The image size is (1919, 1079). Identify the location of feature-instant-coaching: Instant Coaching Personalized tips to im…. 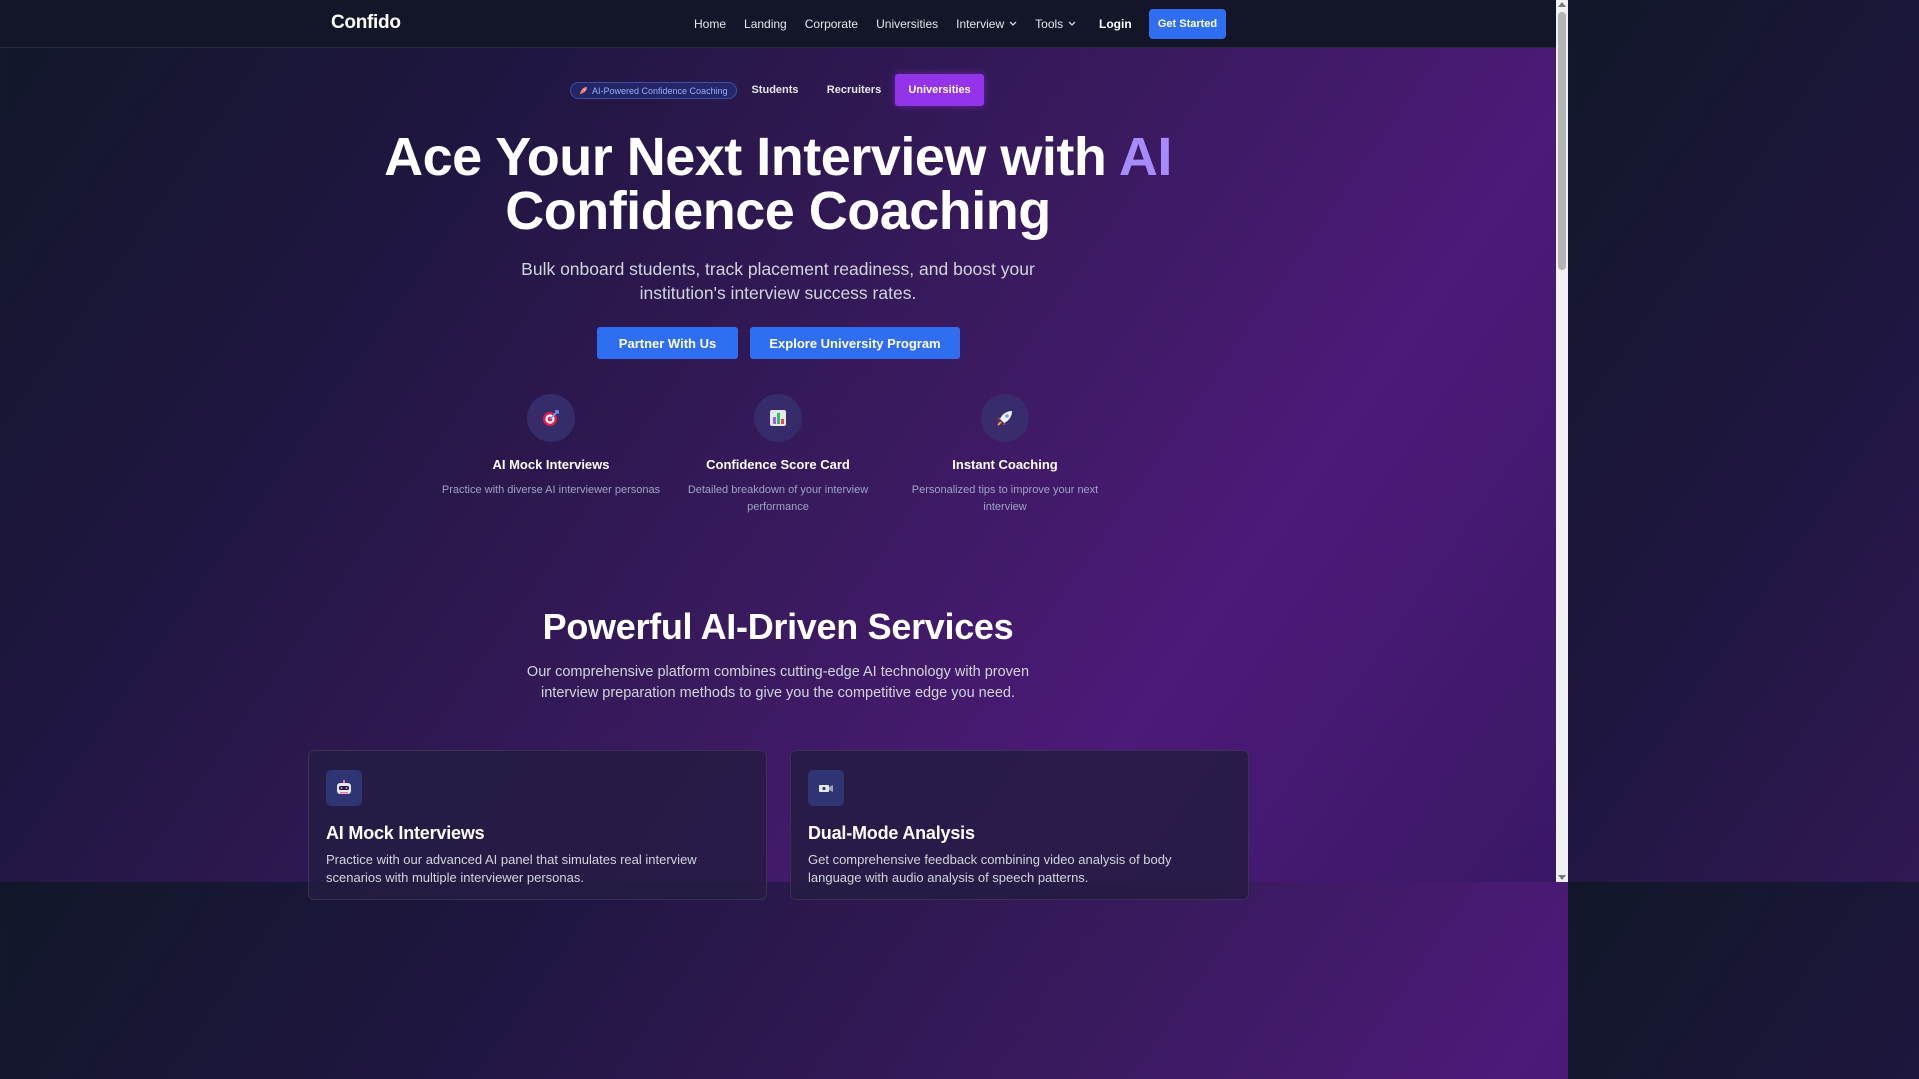
(1005, 455).